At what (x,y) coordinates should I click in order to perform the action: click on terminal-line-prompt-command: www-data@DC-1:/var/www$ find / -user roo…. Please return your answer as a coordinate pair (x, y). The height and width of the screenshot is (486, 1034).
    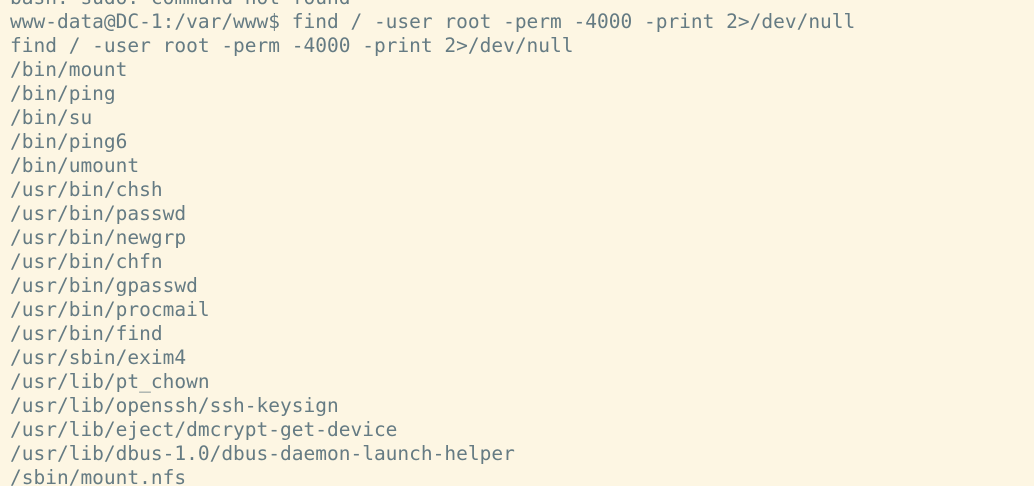
    Looking at the image, I should click on (433, 21).